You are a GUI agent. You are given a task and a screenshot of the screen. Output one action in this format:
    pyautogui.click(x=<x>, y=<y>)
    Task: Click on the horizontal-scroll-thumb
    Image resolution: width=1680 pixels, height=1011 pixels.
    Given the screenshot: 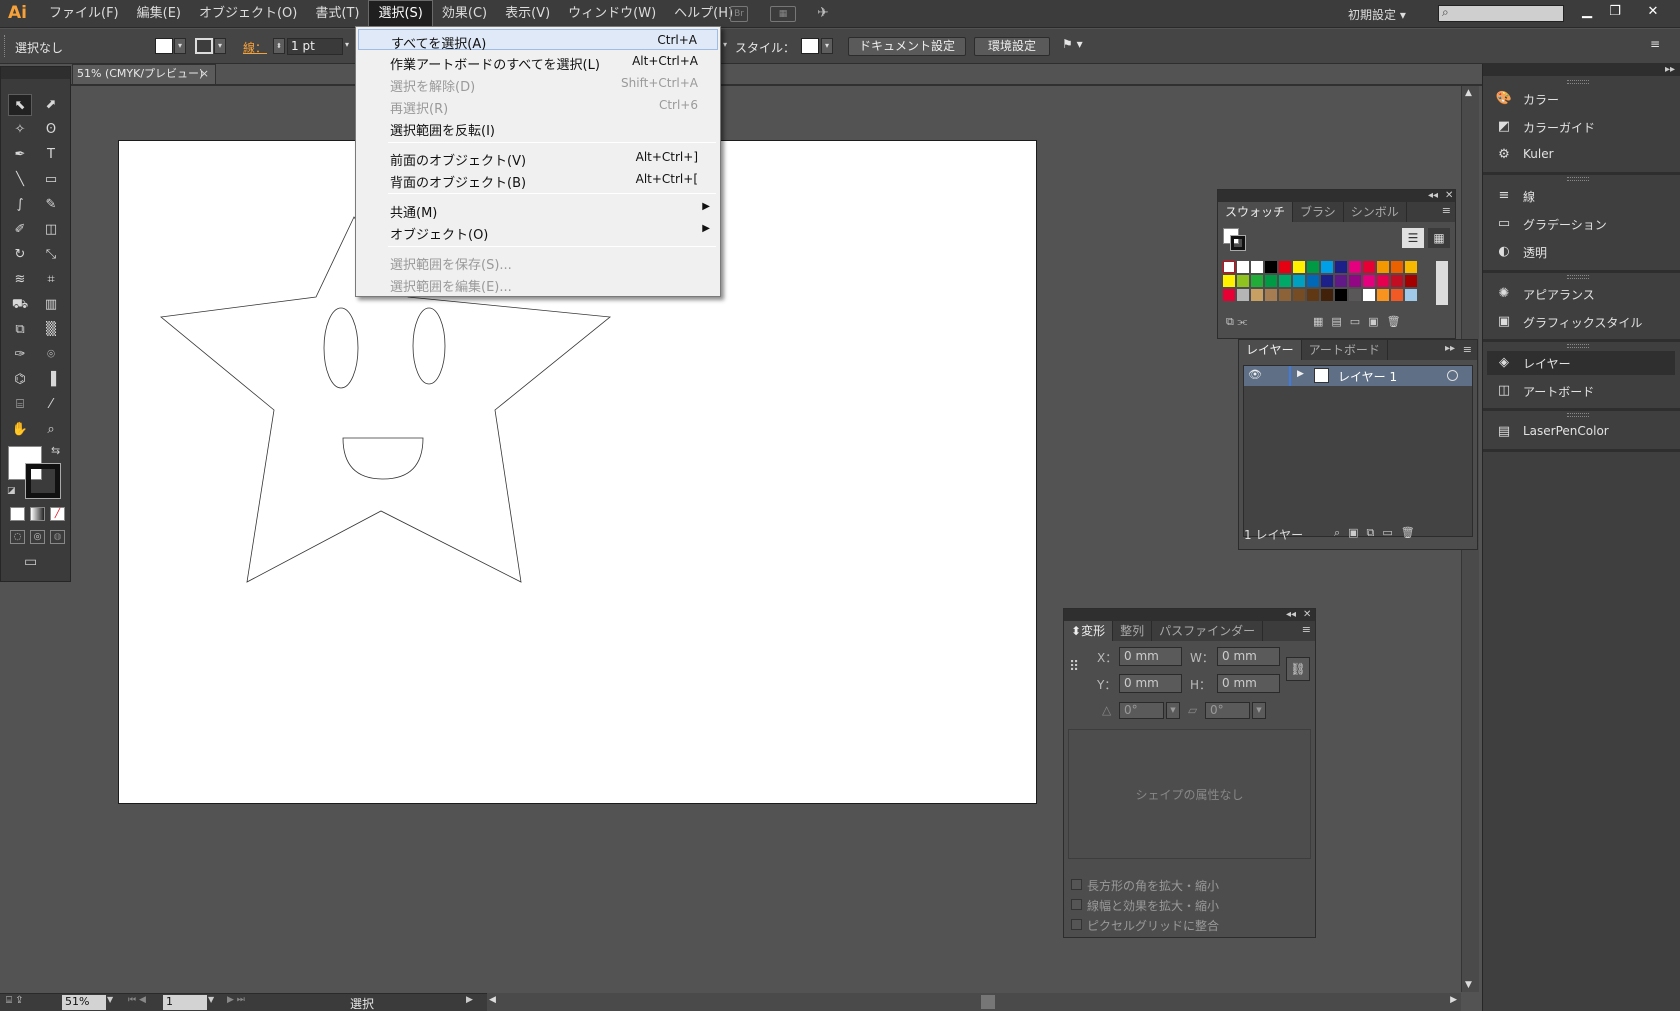 What is the action you would take?
    pyautogui.click(x=988, y=1002)
    